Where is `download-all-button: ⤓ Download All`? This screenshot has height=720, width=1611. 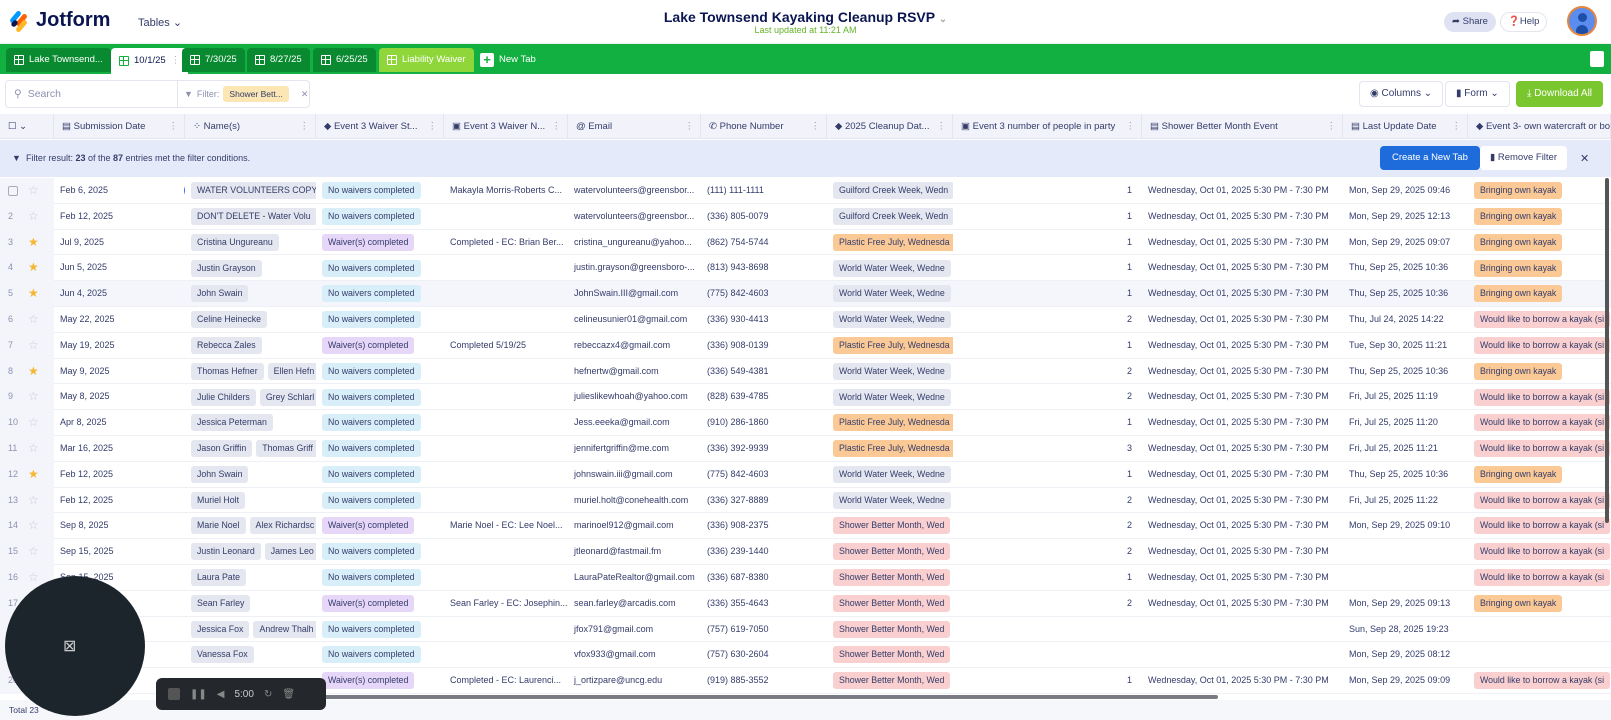 download-all-button: ⤓ Download All is located at coordinates (1560, 94).